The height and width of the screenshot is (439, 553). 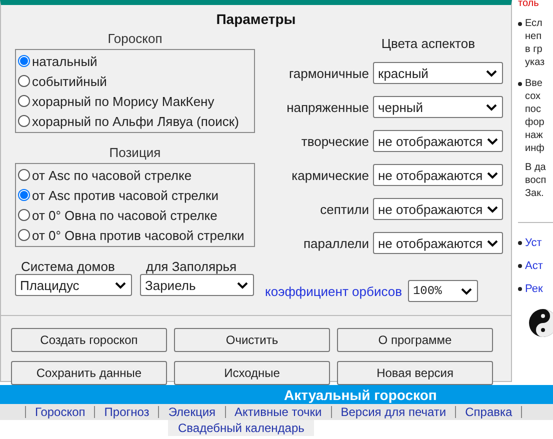 What do you see at coordinates (126, 412) in the screenshot?
I see `nav-link: Прогноз` at bounding box center [126, 412].